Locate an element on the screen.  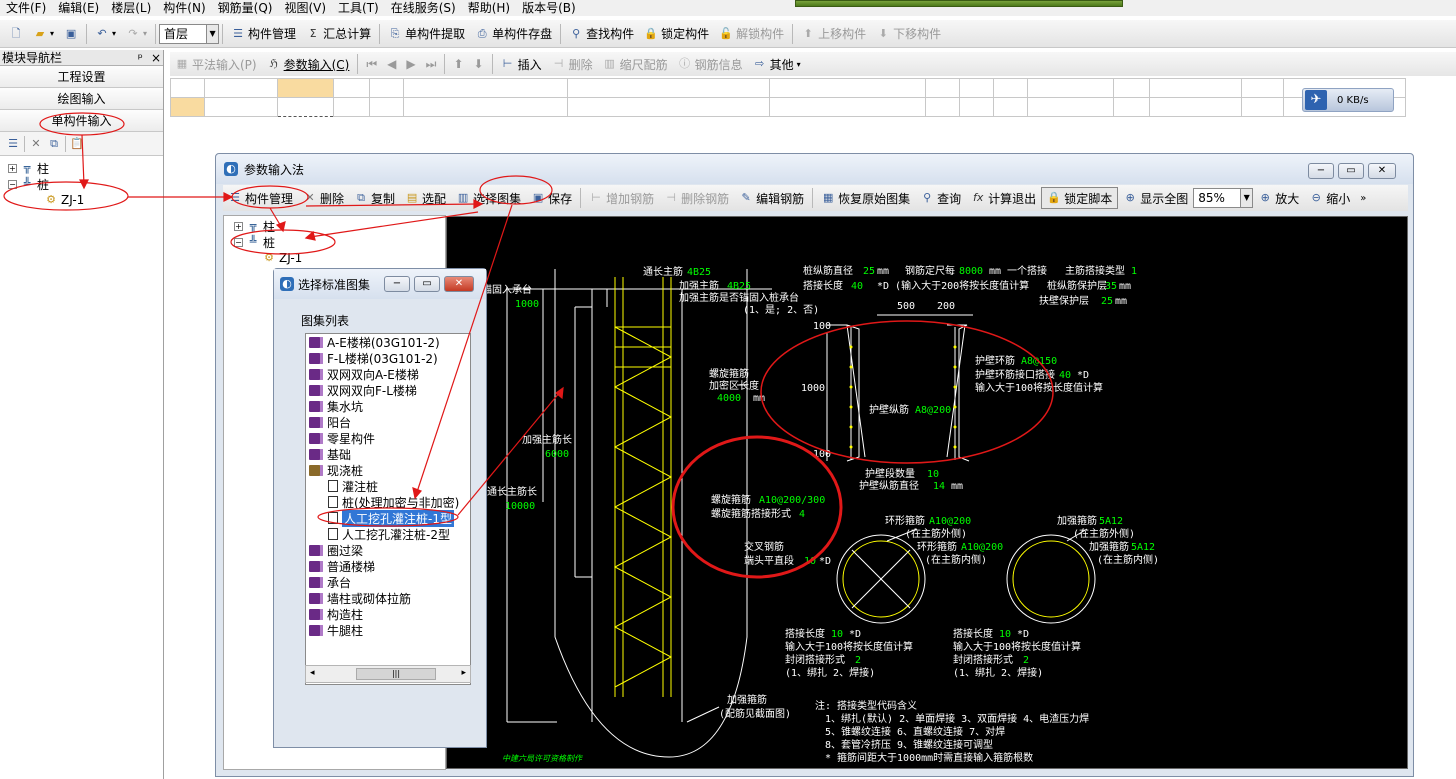
plain-input-button: ▦ 平法输入(P) is located at coordinates (216, 64).